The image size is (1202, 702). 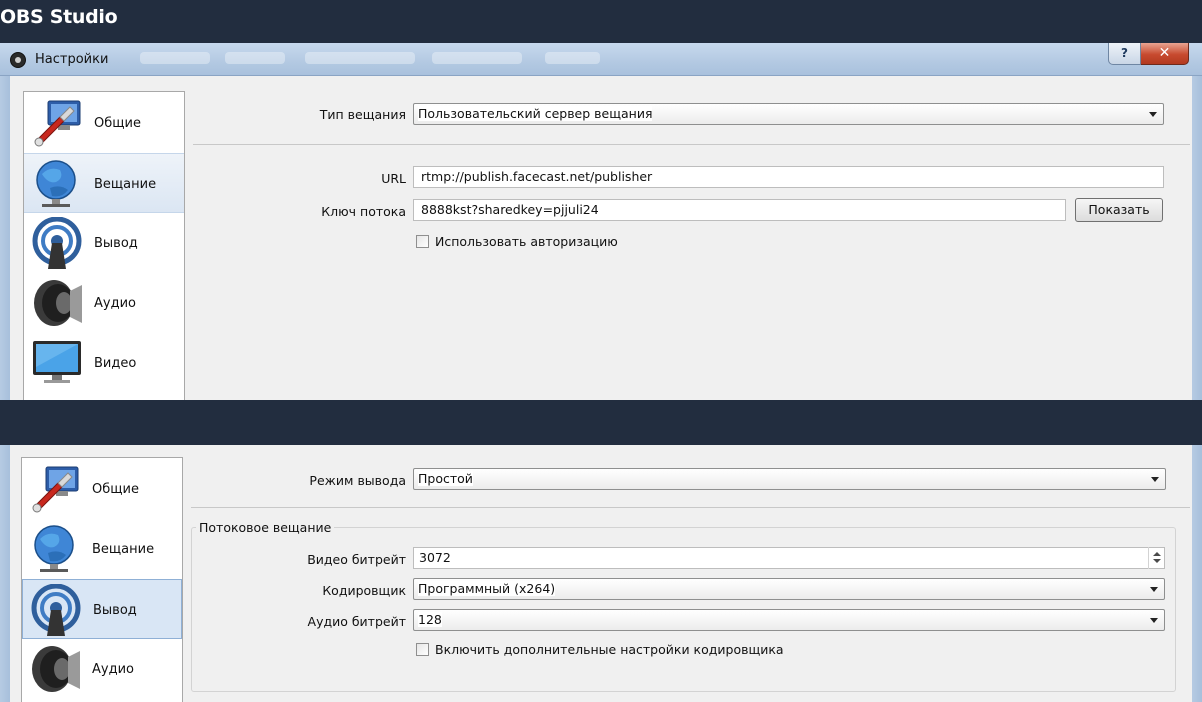 I want to click on audio-bitrate-value: 128, so click(x=430, y=619).